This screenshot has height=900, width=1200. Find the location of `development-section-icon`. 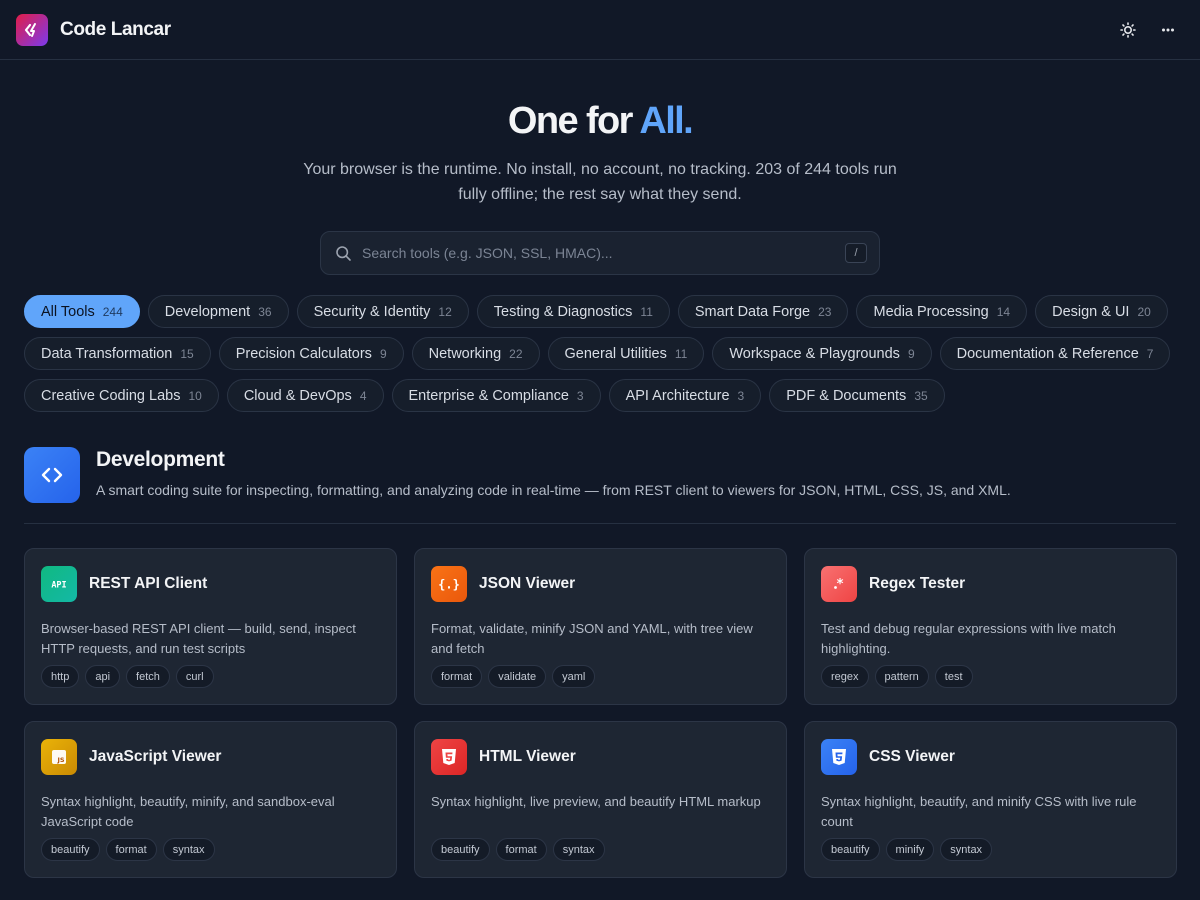

development-section-icon is located at coordinates (52, 475).